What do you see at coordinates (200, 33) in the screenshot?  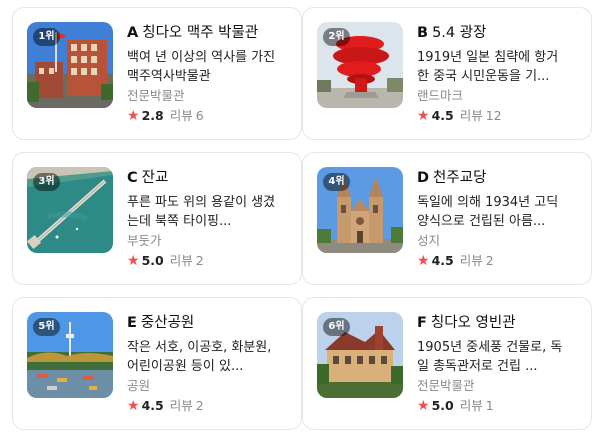 I see `place-name: 칭다오 맥주 박물관` at bounding box center [200, 33].